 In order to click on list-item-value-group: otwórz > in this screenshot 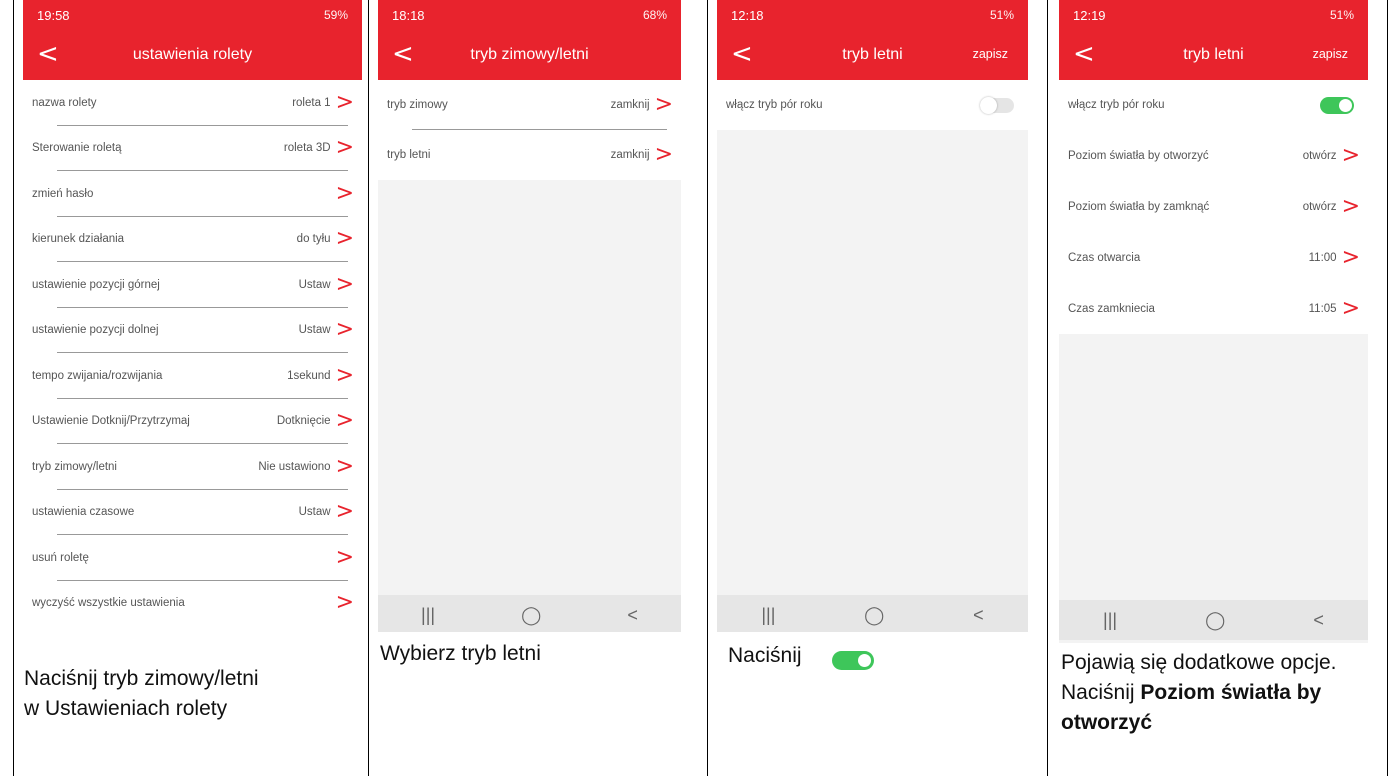, I will do `click(1331, 206)`.